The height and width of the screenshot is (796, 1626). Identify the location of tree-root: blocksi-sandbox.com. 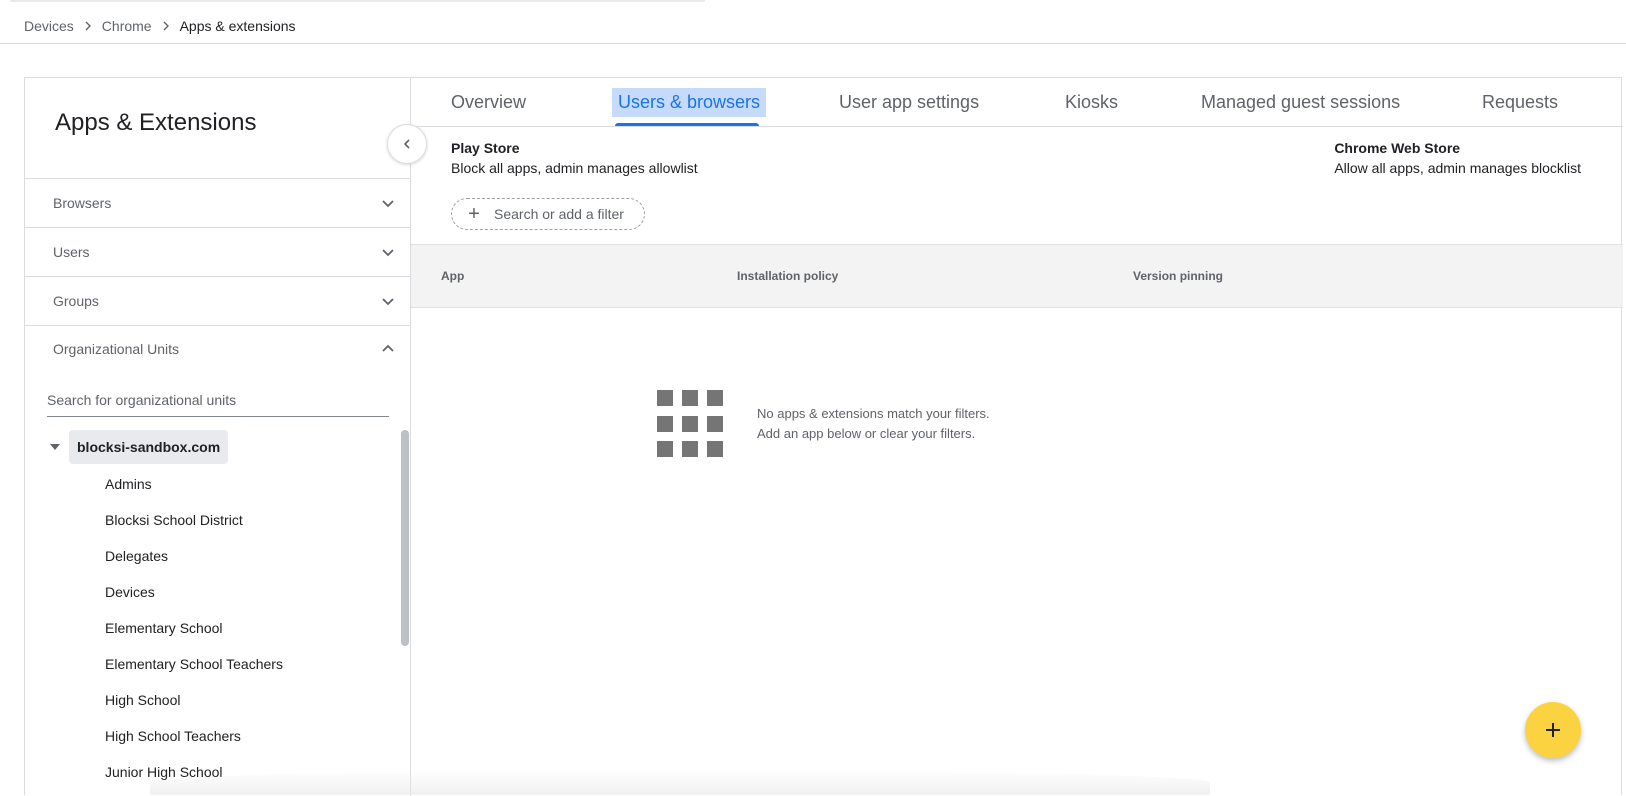
(138, 447).